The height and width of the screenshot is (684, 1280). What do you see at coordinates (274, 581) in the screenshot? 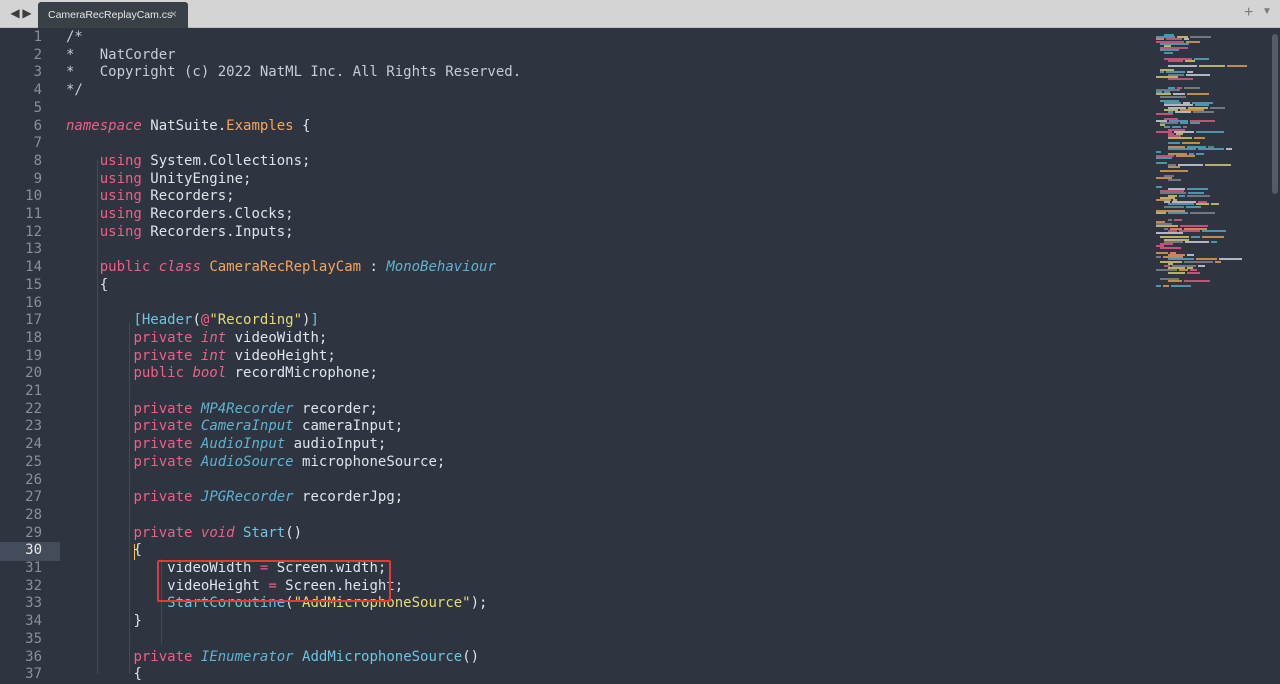
I see `annotation-highlight-box` at bounding box center [274, 581].